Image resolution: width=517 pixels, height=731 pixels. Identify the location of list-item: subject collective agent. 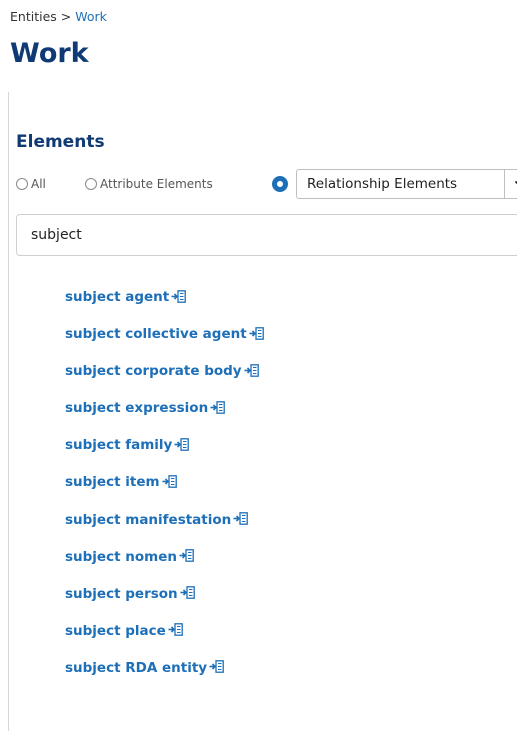
(164, 334).